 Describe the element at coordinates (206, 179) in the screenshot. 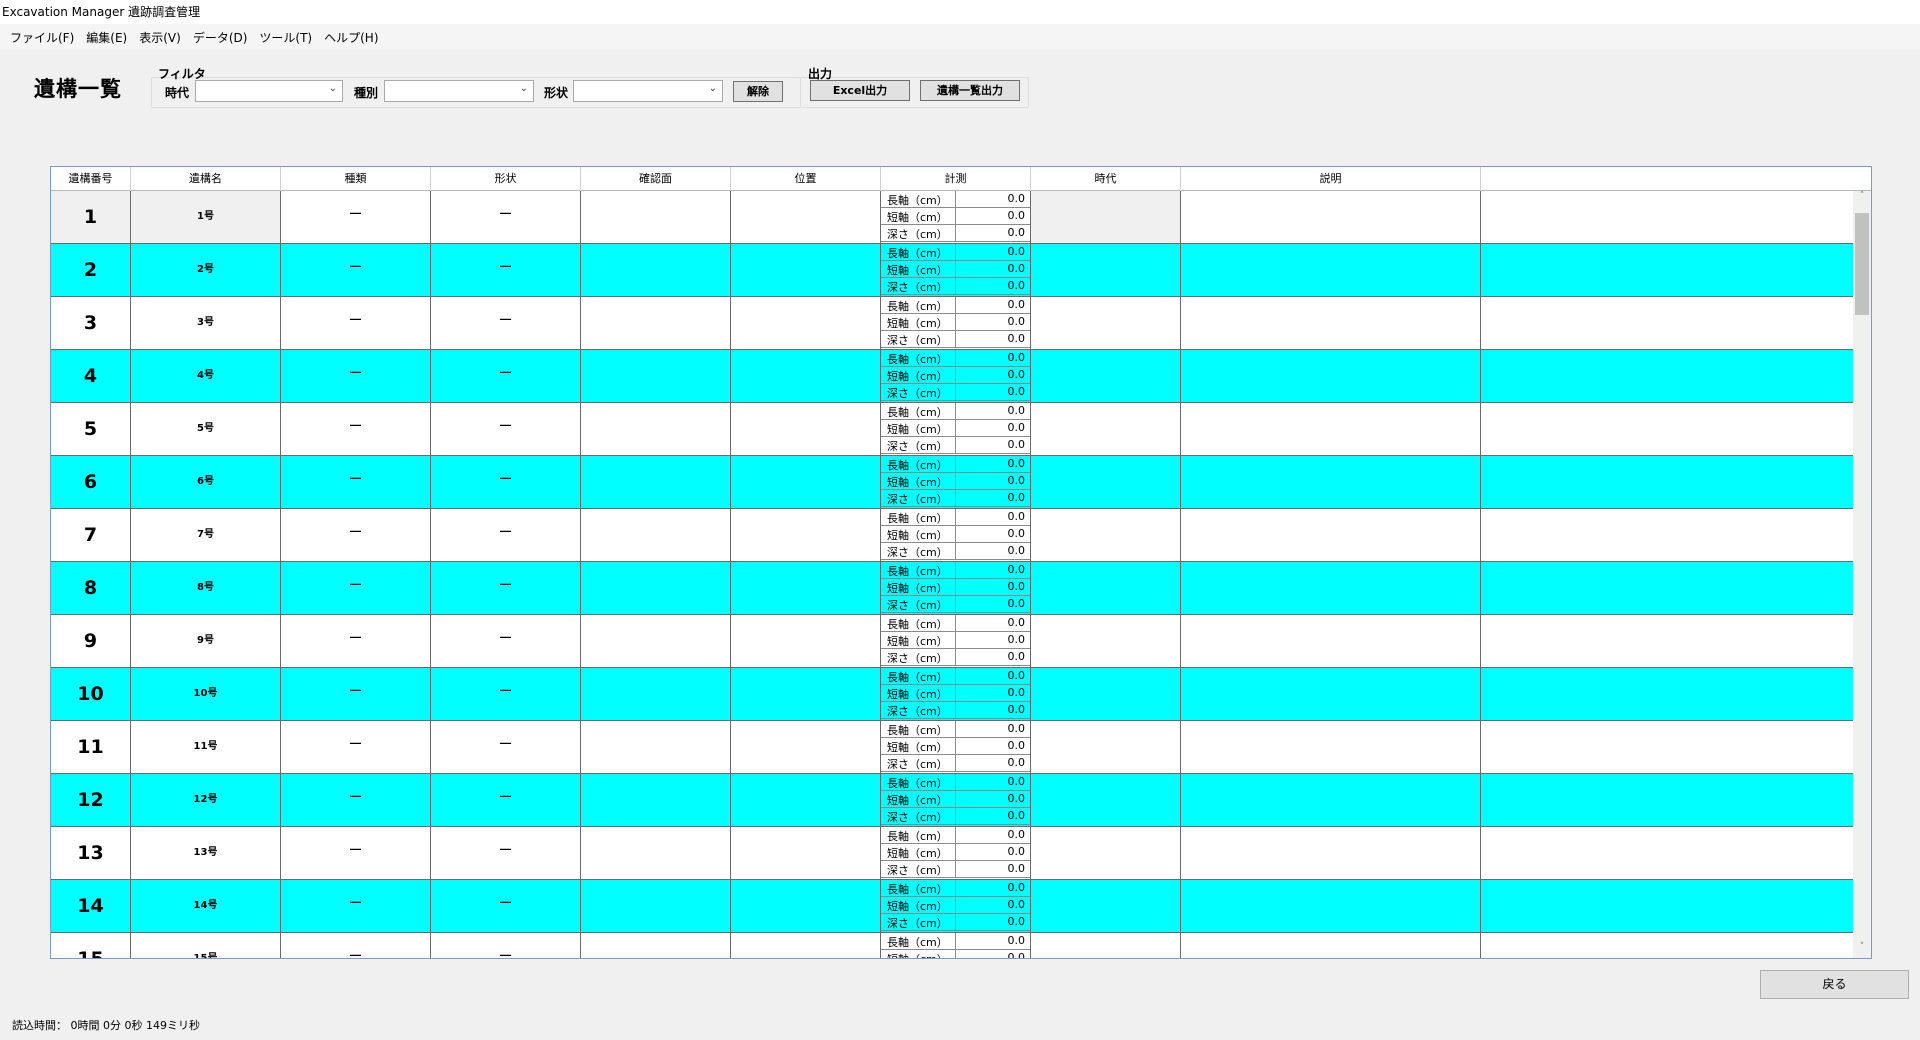

I see `column-header-name: 遺構名` at that location.